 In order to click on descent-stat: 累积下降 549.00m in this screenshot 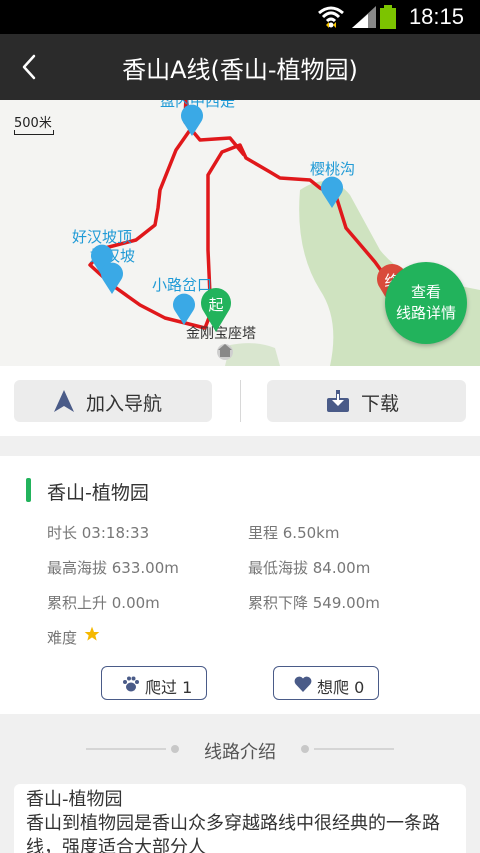, I will do `click(314, 603)`.